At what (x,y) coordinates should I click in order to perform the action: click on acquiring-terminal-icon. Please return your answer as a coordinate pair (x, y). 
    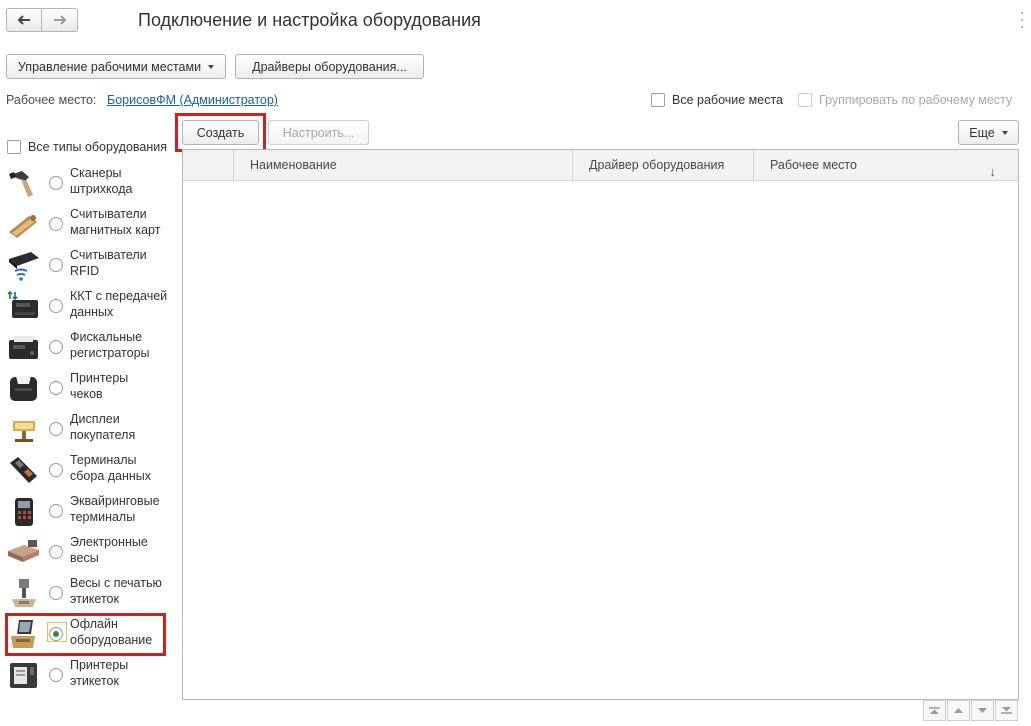
    Looking at the image, I should click on (24, 512).